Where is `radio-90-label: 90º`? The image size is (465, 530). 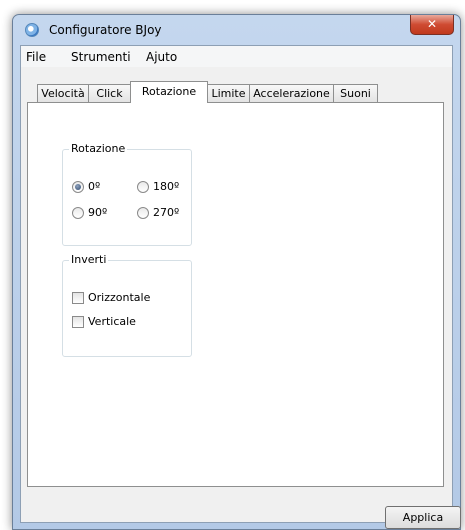
radio-90-label: 90º is located at coordinates (98, 212).